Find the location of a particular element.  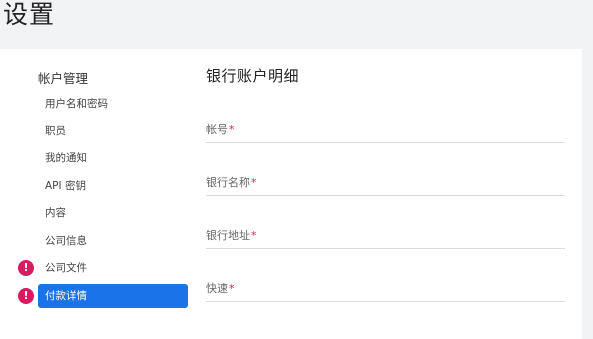

field-label-text: 帐号 is located at coordinates (217, 129).